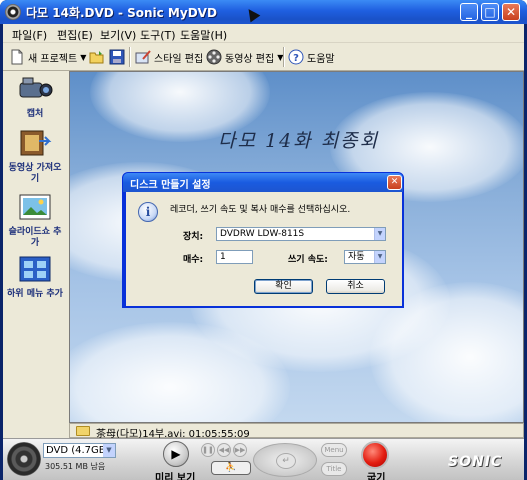 The width and height of the screenshot is (527, 480). I want to click on style-edit-label: 스타일 편집, so click(179, 59).